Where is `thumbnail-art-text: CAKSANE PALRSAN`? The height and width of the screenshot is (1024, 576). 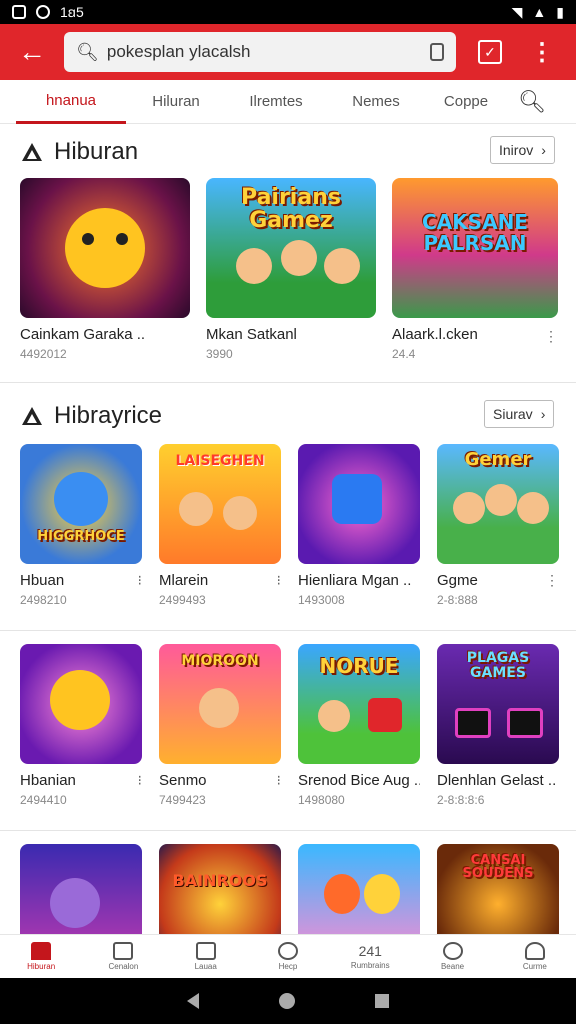 thumbnail-art-text: CAKSANE PALRSAN is located at coordinates (475, 232).